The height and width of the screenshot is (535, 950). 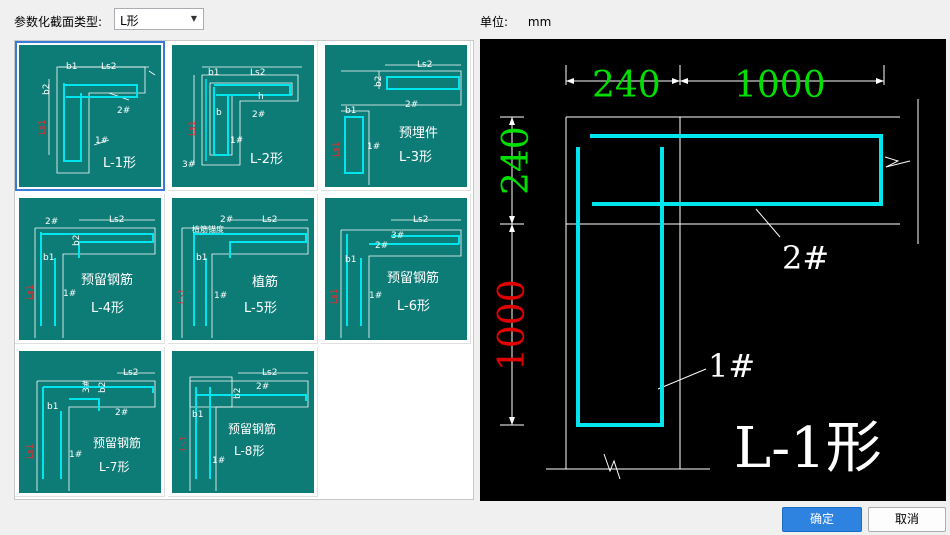 I want to click on l6-diagram: Ls2 3# 2# b1 Ls1 1# 预留钢筋 L-6形, so click(x=396, y=276).